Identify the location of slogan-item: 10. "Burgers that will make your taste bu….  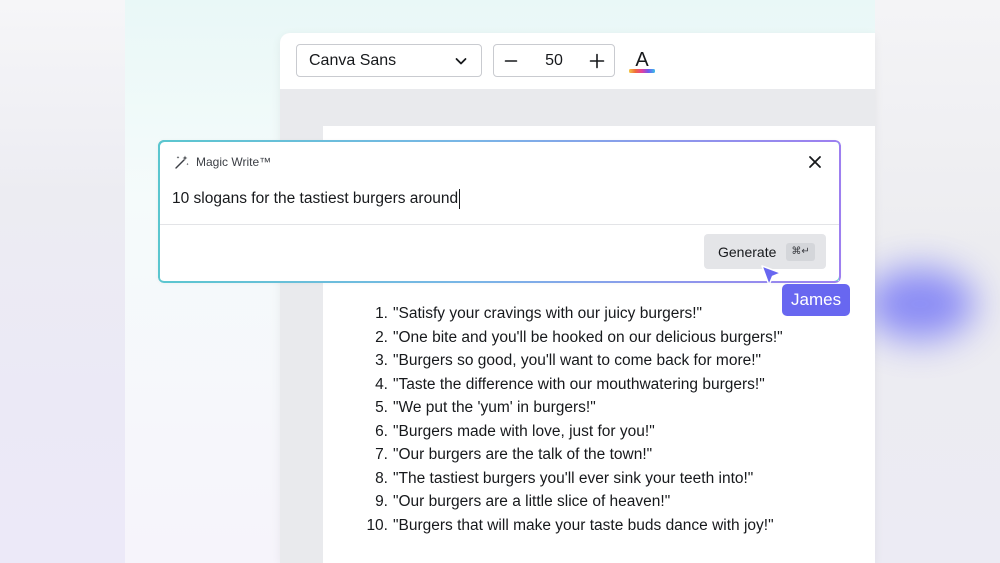
(572, 526).